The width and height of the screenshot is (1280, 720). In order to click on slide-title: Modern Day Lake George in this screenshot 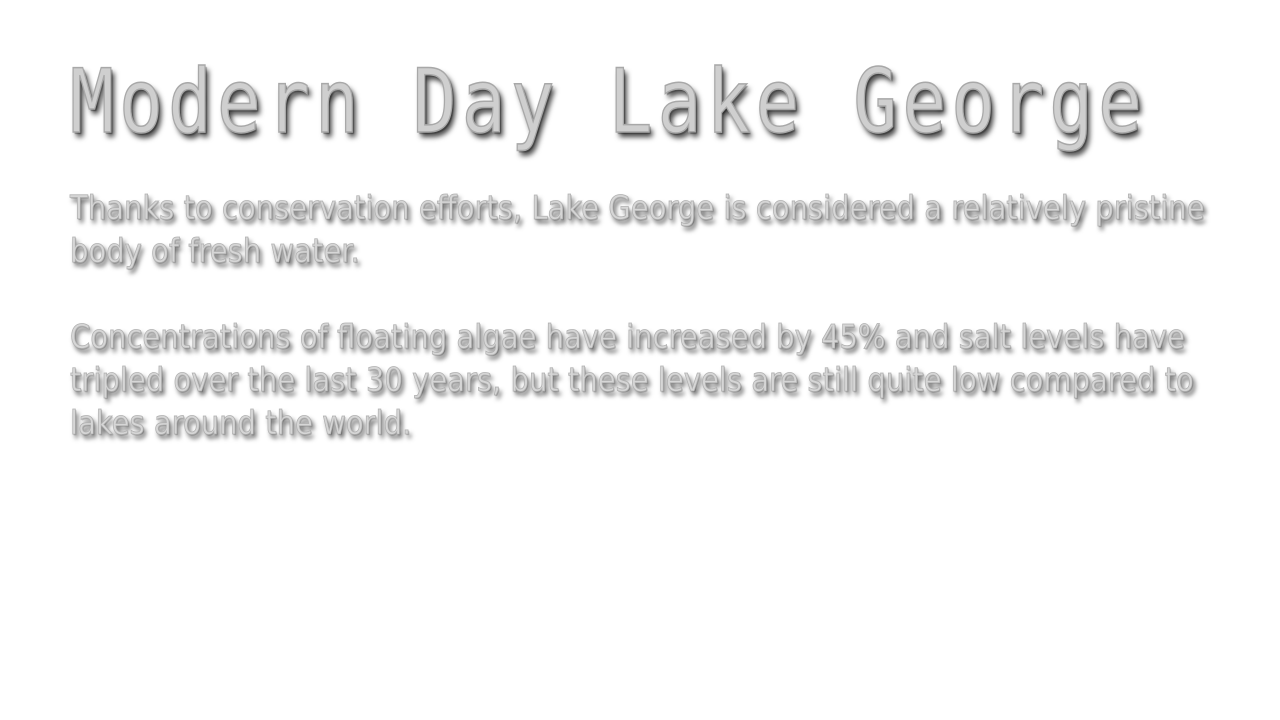, I will do `click(608, 101)`.